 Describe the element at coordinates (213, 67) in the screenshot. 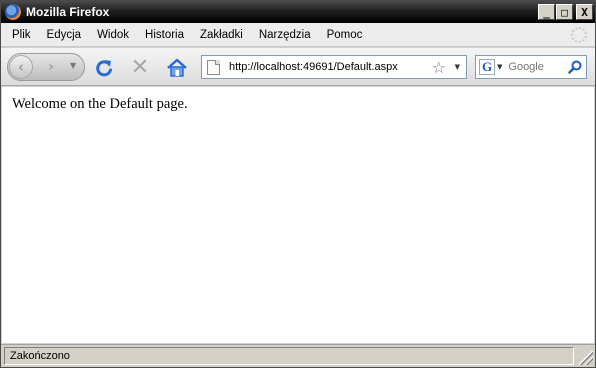

I see `page-icon` at that location.